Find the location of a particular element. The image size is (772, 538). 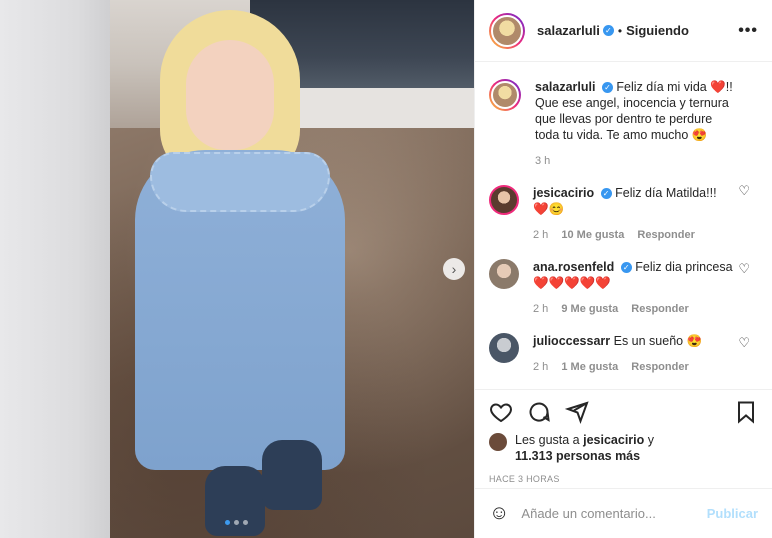

heart-icon is located at coordinates (501, 412).